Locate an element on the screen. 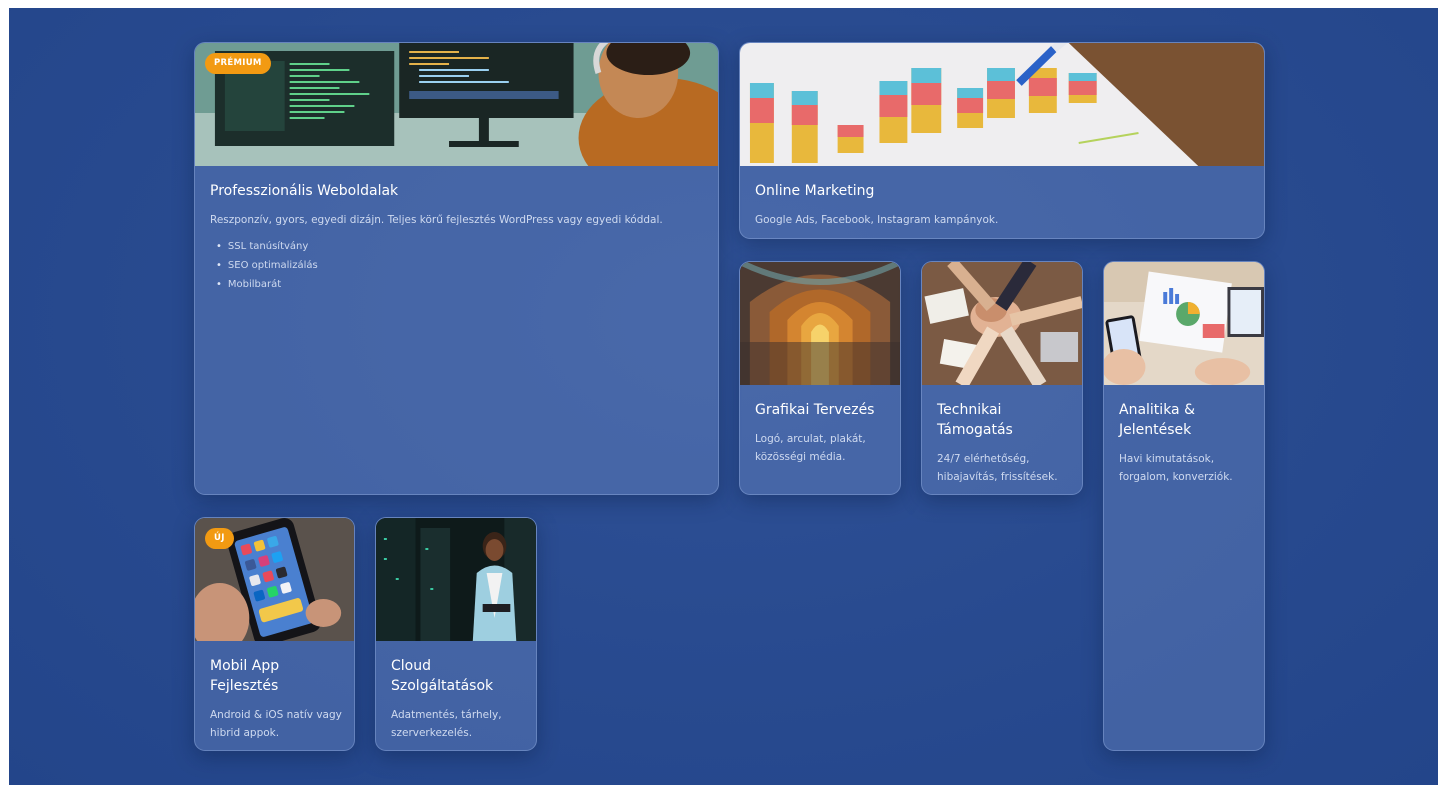 This screenshot has width=1438, height=785. feature-item: Mobilbarát is located at coordinates (461, 284).